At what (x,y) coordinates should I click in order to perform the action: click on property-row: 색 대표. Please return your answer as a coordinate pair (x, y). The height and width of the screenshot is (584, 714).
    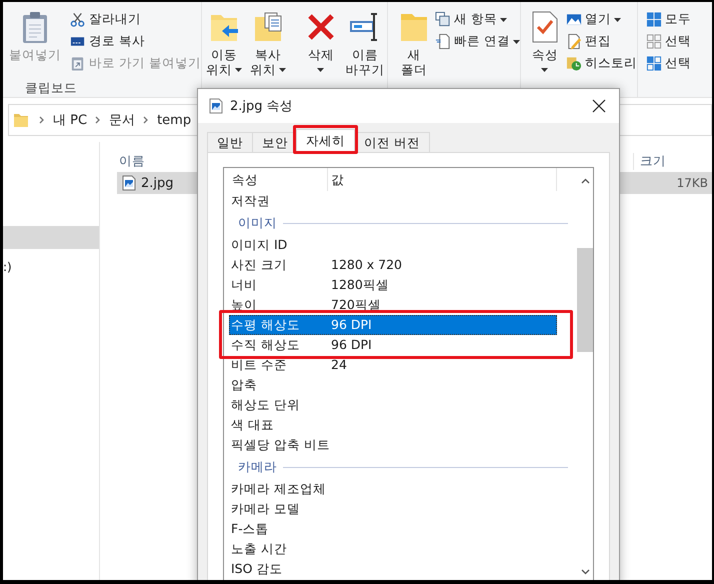
    Looking at the image, I should click on (393, 425).